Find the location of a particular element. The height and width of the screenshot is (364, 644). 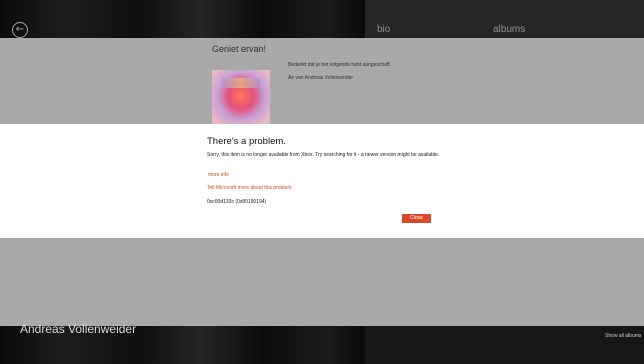

dialog-title: There's a problem. is located at coordinates (246, 141).